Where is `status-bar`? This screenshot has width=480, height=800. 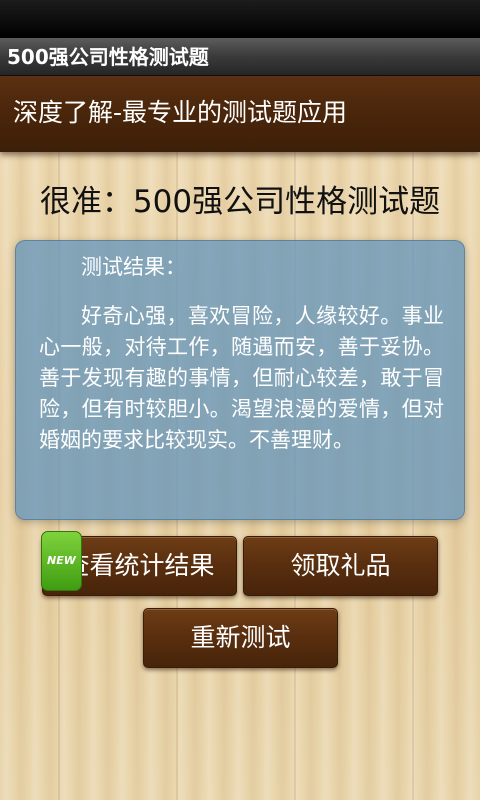
status-bar is located at coordinates (240, 19).